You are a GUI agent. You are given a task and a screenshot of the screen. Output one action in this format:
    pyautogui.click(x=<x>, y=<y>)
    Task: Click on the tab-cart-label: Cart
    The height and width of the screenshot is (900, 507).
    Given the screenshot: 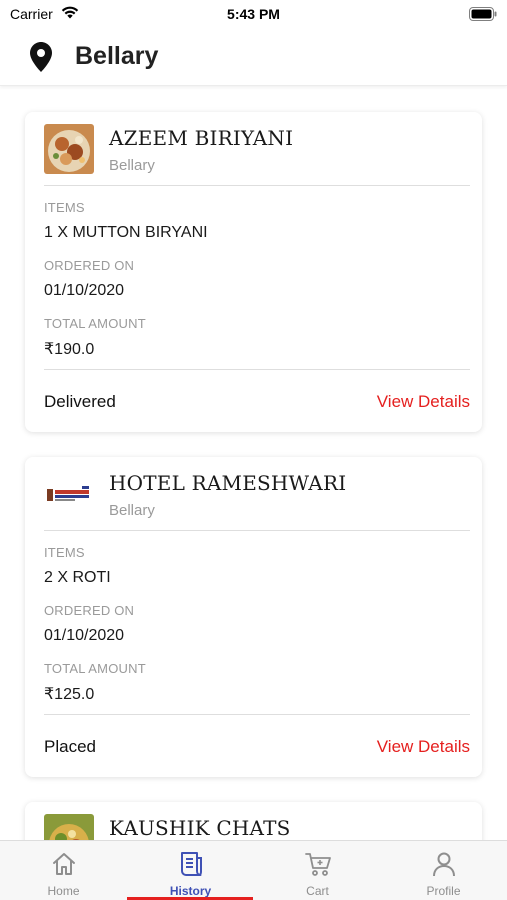 What is the action you would take?
    pyautogui.click(x=317, y=891)
    